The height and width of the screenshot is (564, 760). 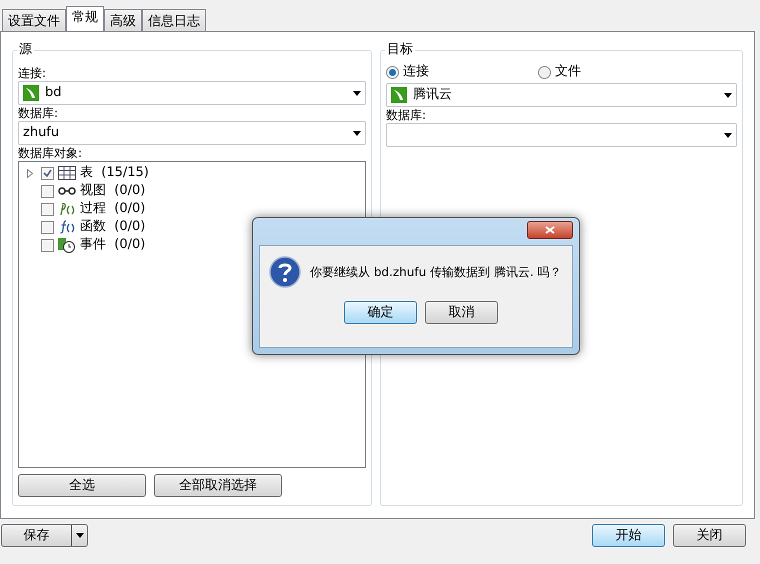 I want to click on connection-dropdown: bd, so click(x=192, y=93).